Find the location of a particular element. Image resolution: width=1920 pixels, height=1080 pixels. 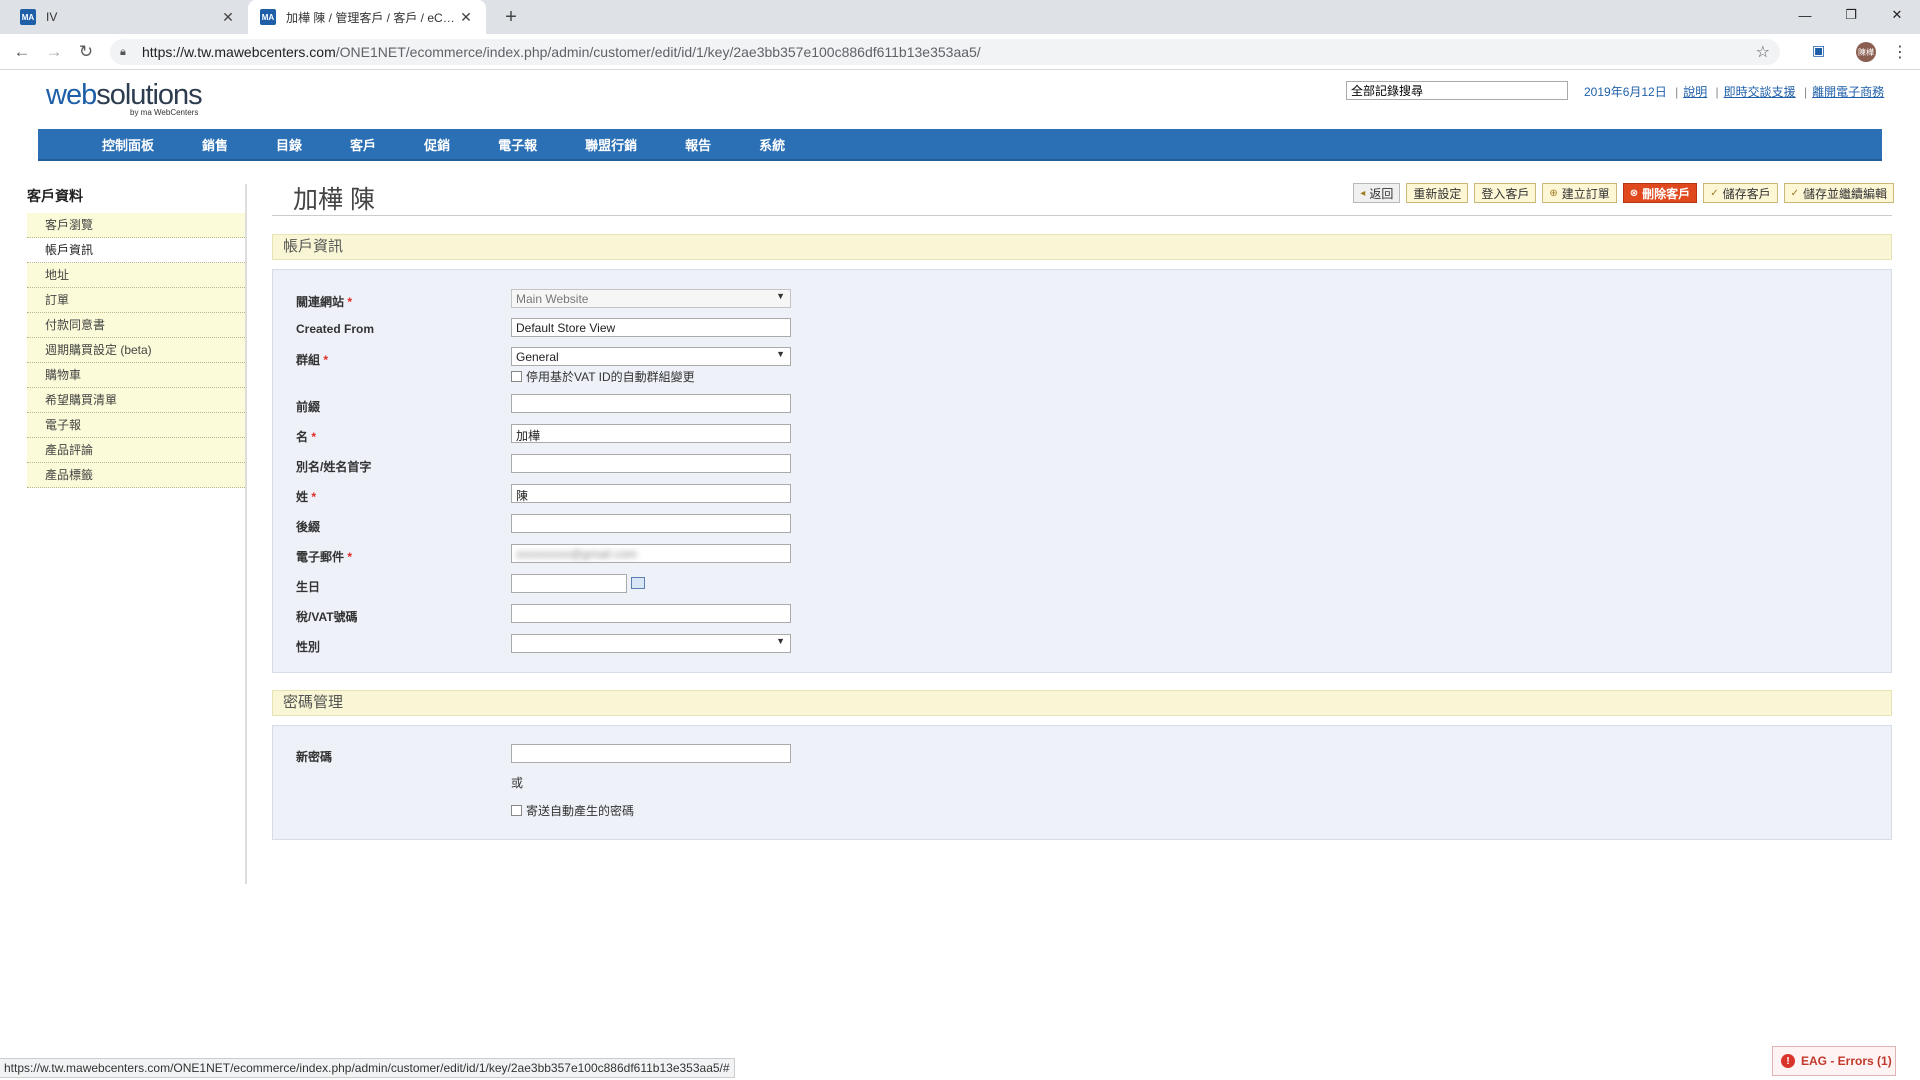

check-icon: ✓ is located at coordinates (1714, 193).